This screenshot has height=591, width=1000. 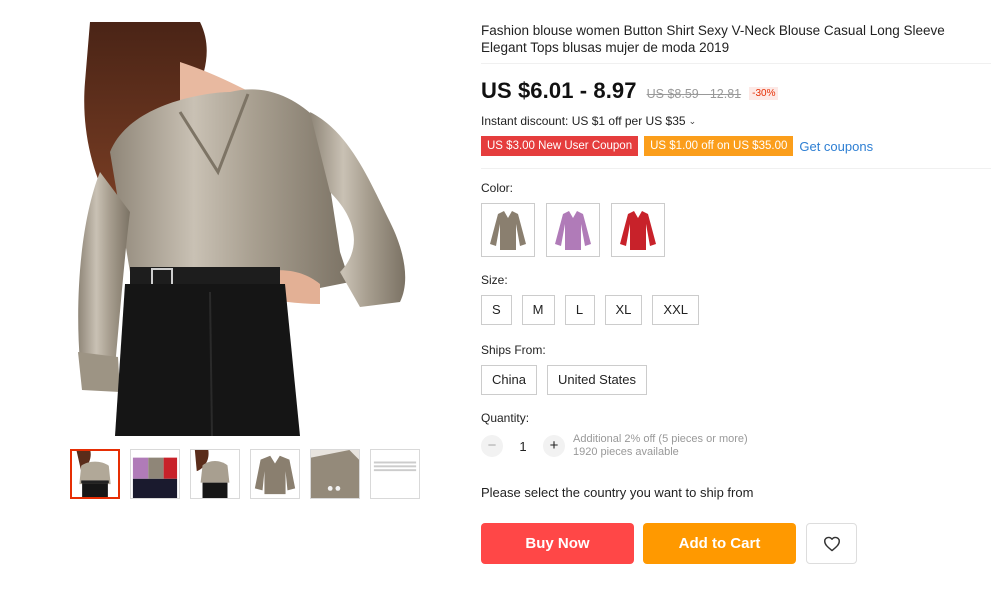 I want to click on add-to-cart-button: Add to Cart, so click(x=719, y=543).